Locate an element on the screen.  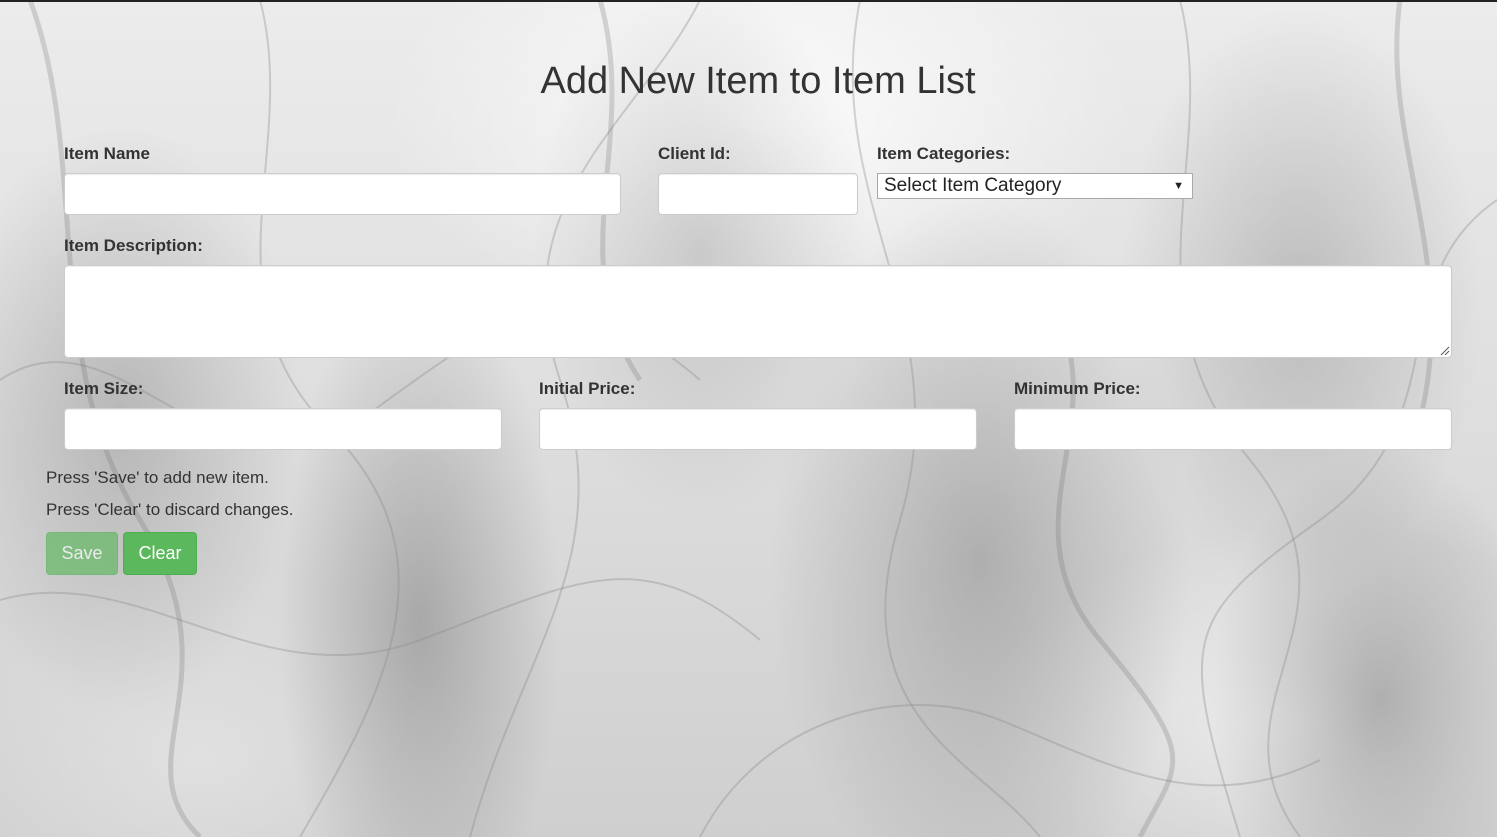
clear-button: Clear is located at coordinates (160, 553).